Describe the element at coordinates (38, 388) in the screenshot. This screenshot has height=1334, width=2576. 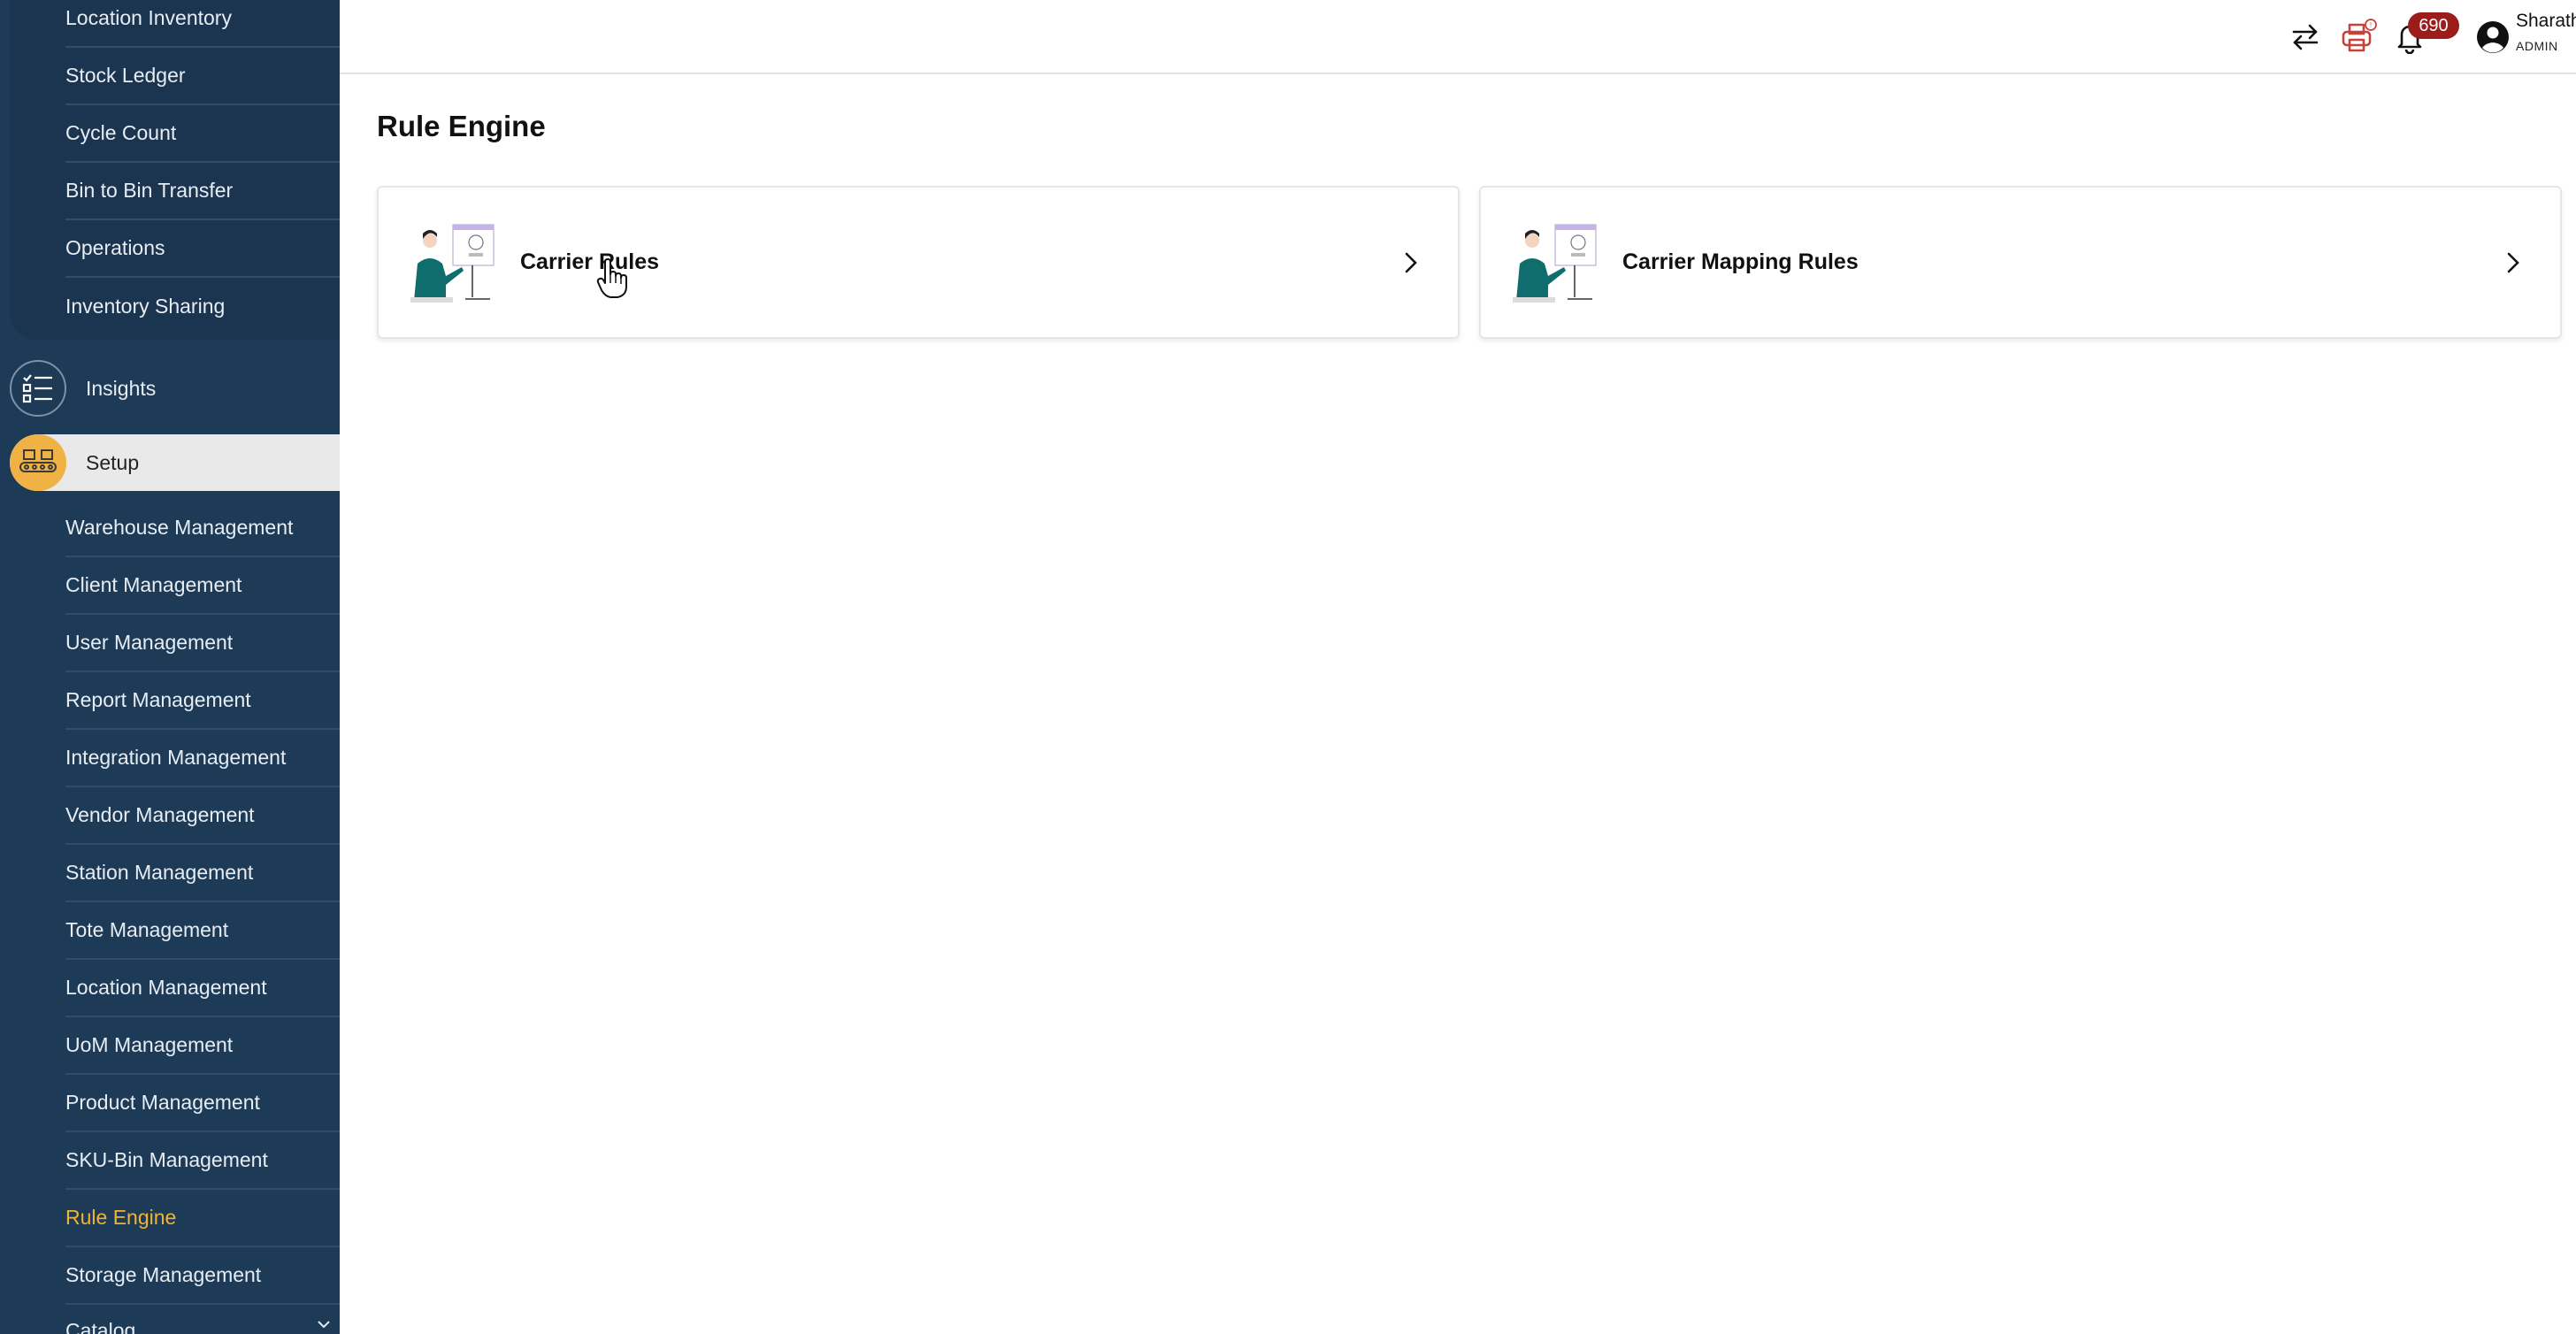
I see `checklist-icon` at that location.